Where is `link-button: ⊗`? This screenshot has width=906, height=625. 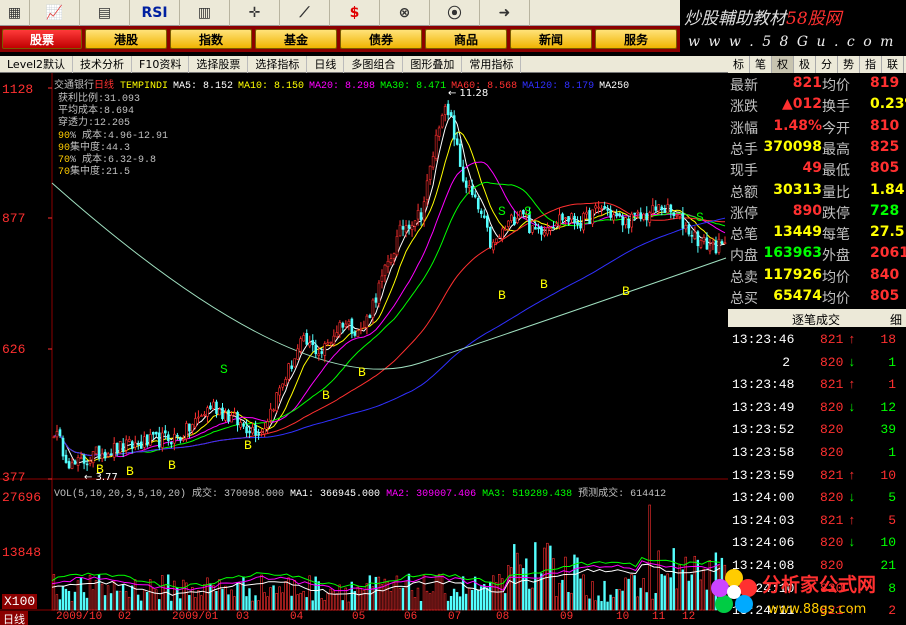 link-button: ⊗ is located at coordinates (405, 13).